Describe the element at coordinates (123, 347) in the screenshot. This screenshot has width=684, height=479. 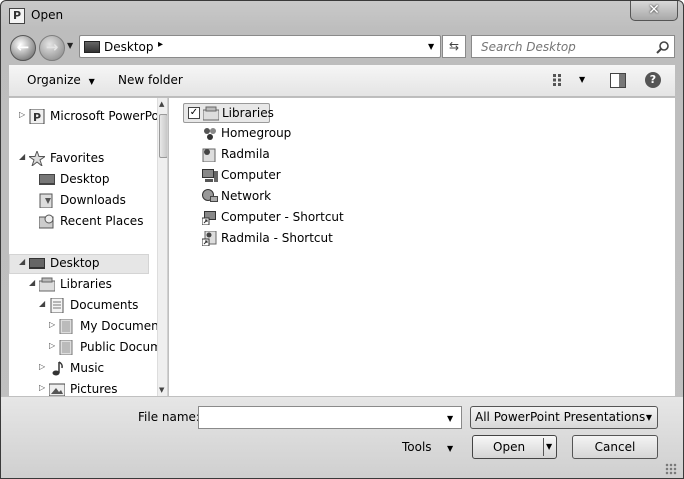
I see `tree-label: Public Documents` at that location.